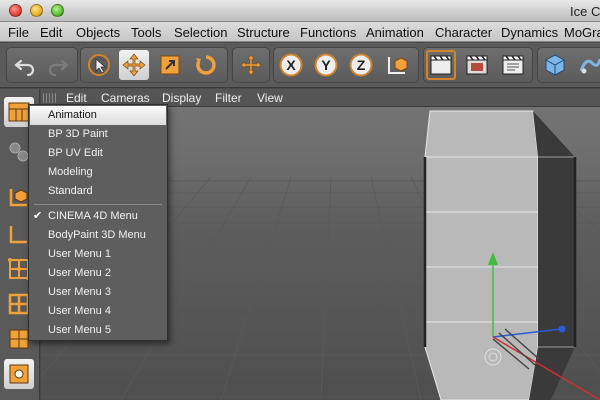 The image size is (600, 400). I want to click on svg-text: Z, so click(361, 65).